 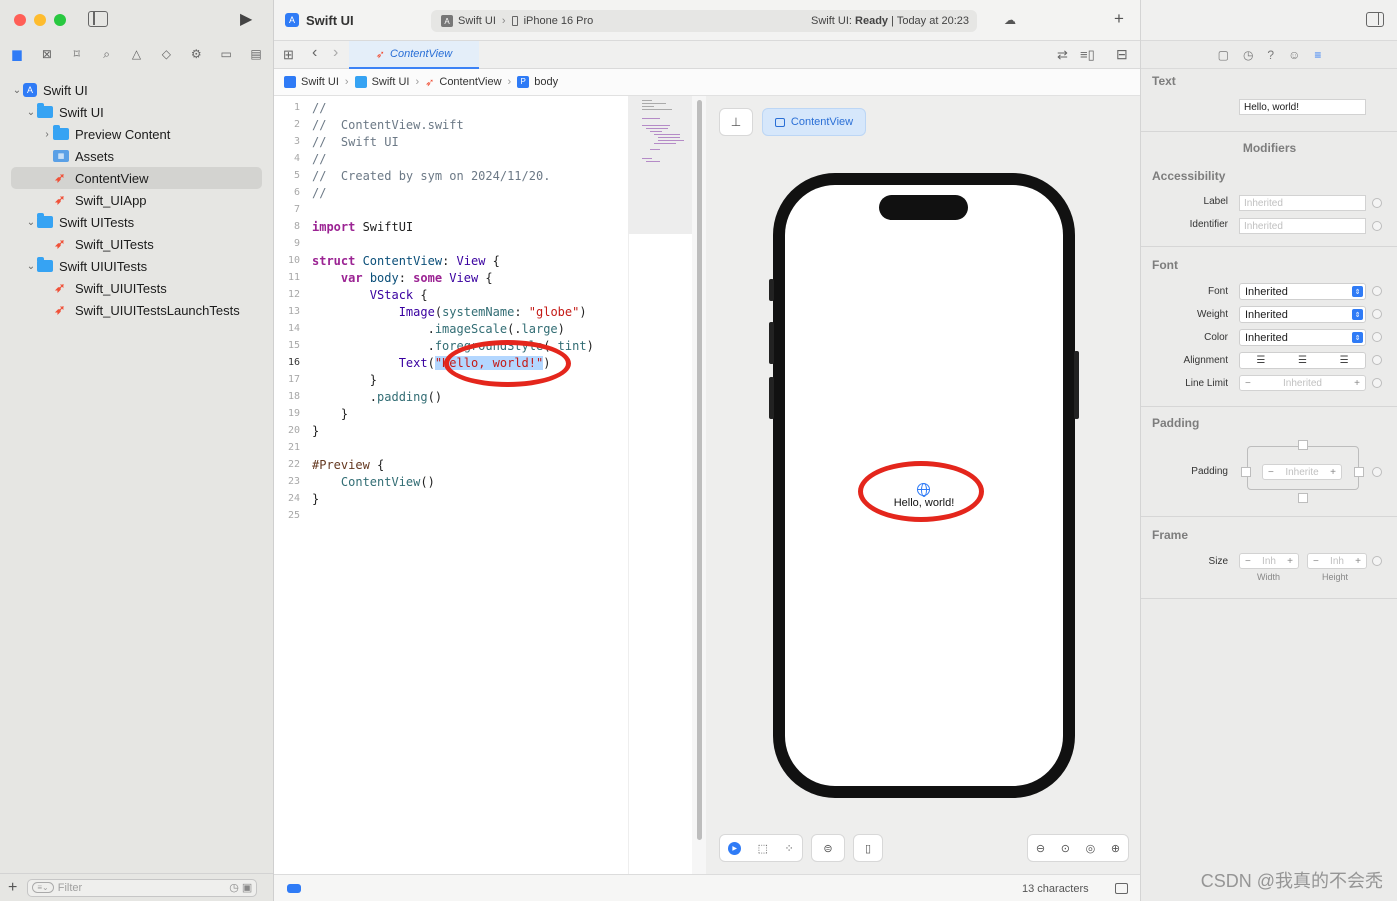 I want to click on padding-leading-checkbox, so click(x=1246, y=472).